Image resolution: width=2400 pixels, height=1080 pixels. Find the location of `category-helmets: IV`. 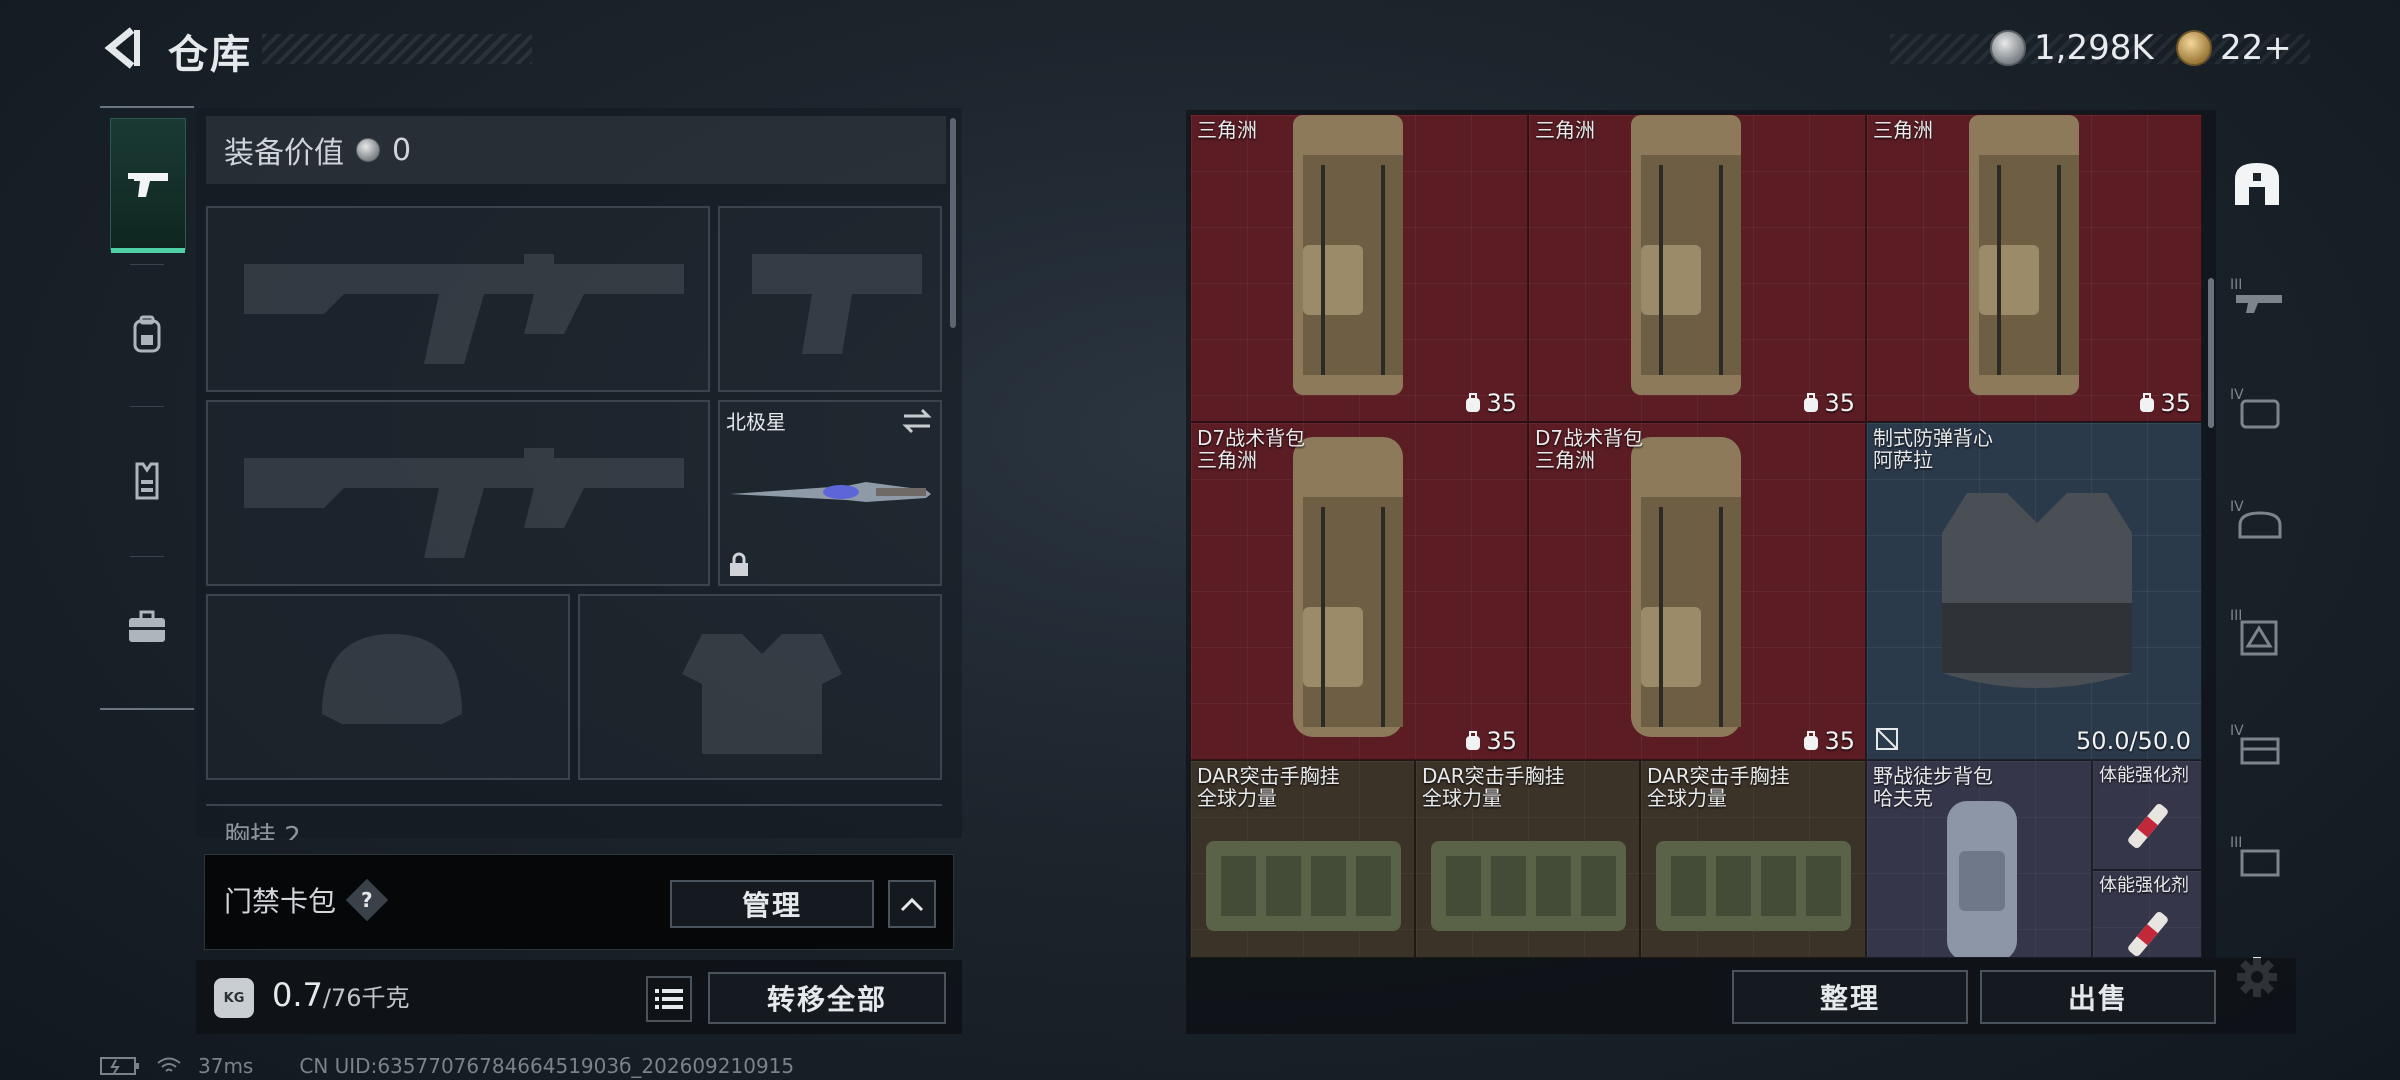

category-helmets: IV is located at coordinates (2257, 519).